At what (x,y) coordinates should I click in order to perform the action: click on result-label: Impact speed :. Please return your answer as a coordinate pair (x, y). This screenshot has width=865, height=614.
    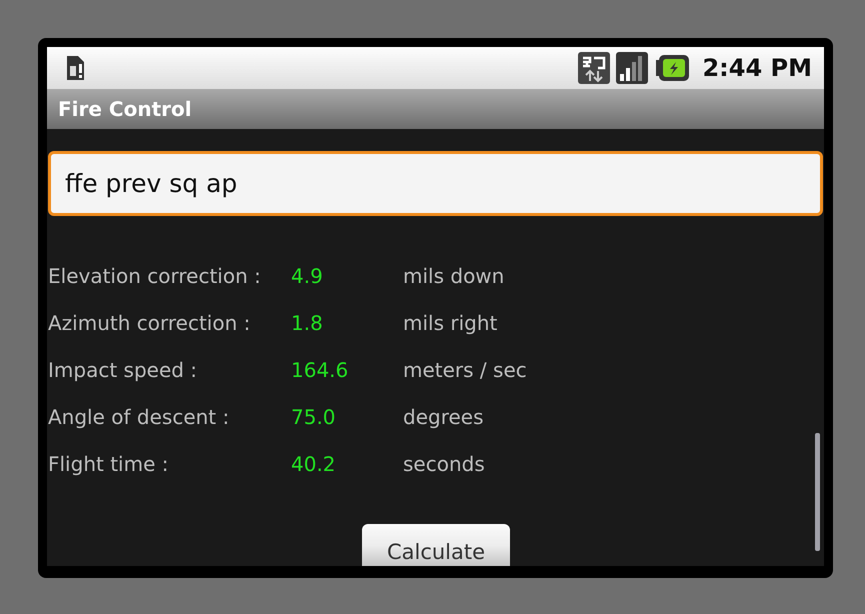
    Looking at the image, I should click on (123, 370).